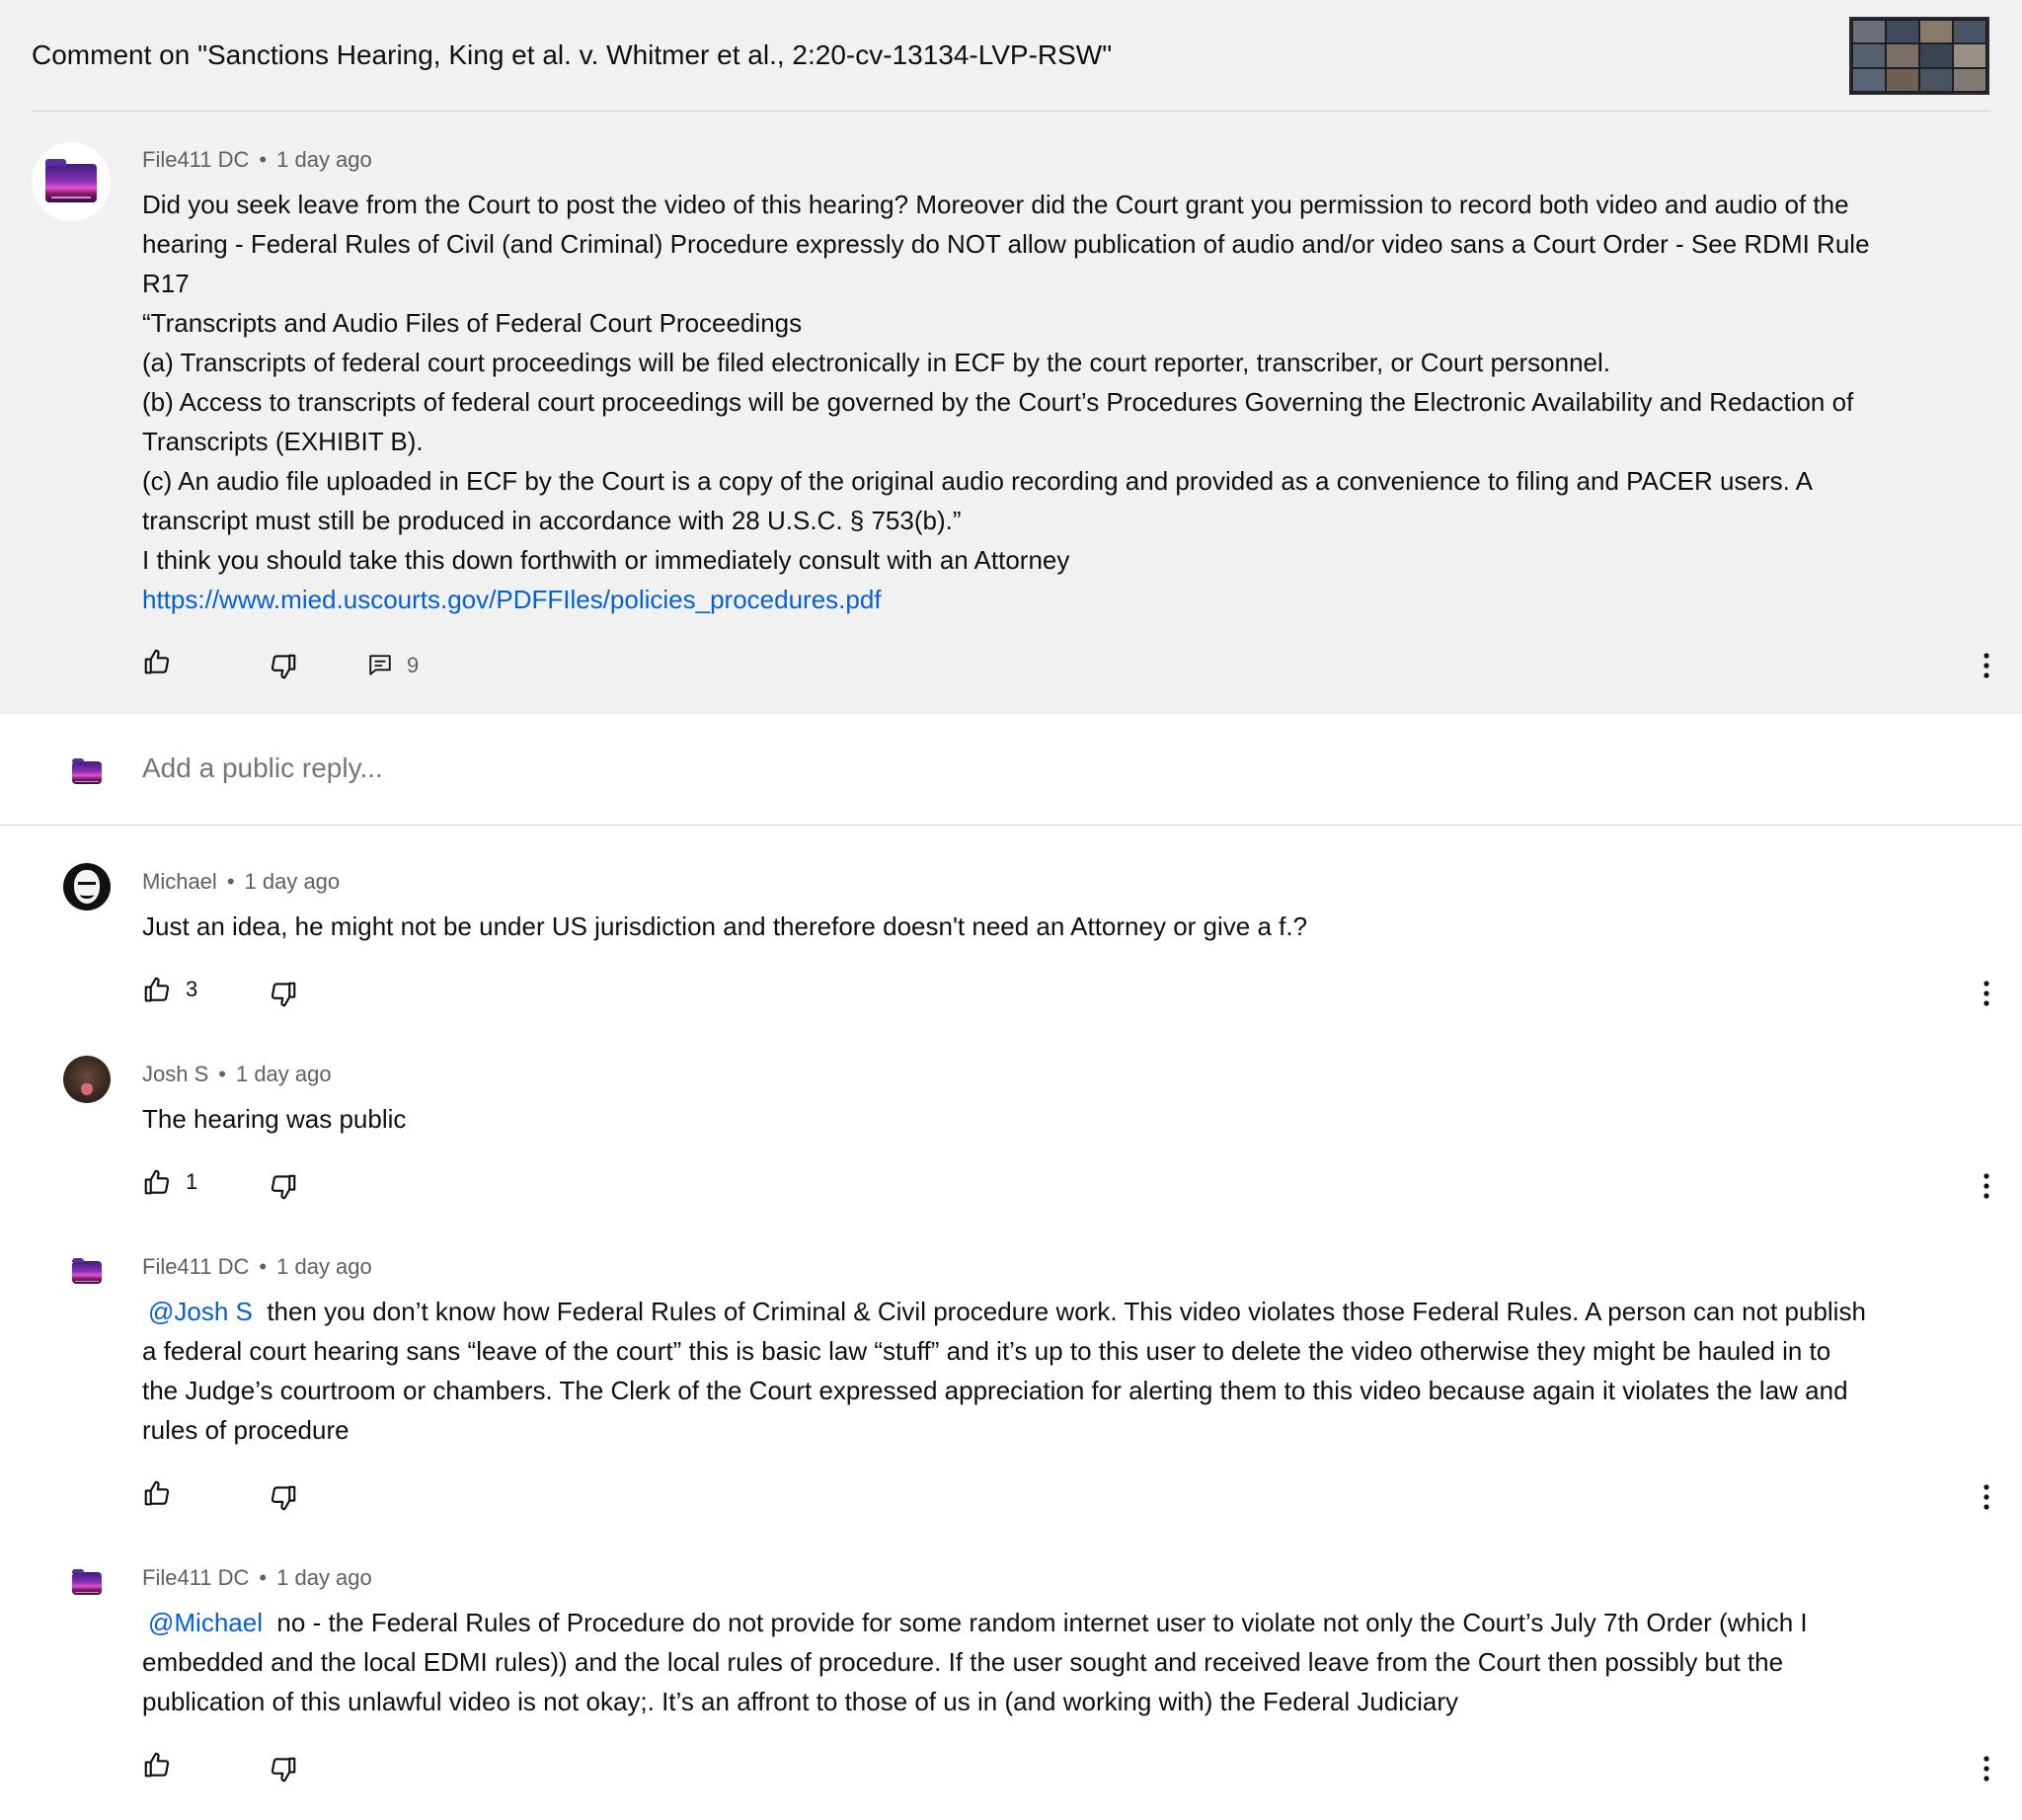  What do you see at coordinates (192, 1181) in the screenshot?
I see `like-count: 1` at bounding box center [192, 1181].